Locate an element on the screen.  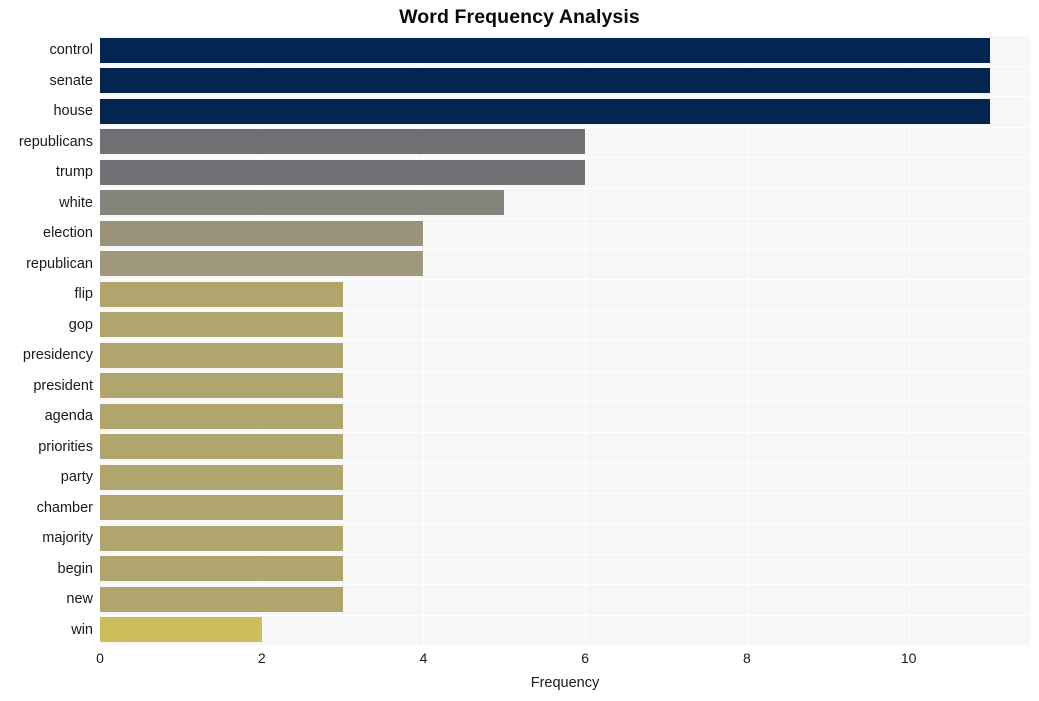
bar-election is located at coordinates (262, 233).